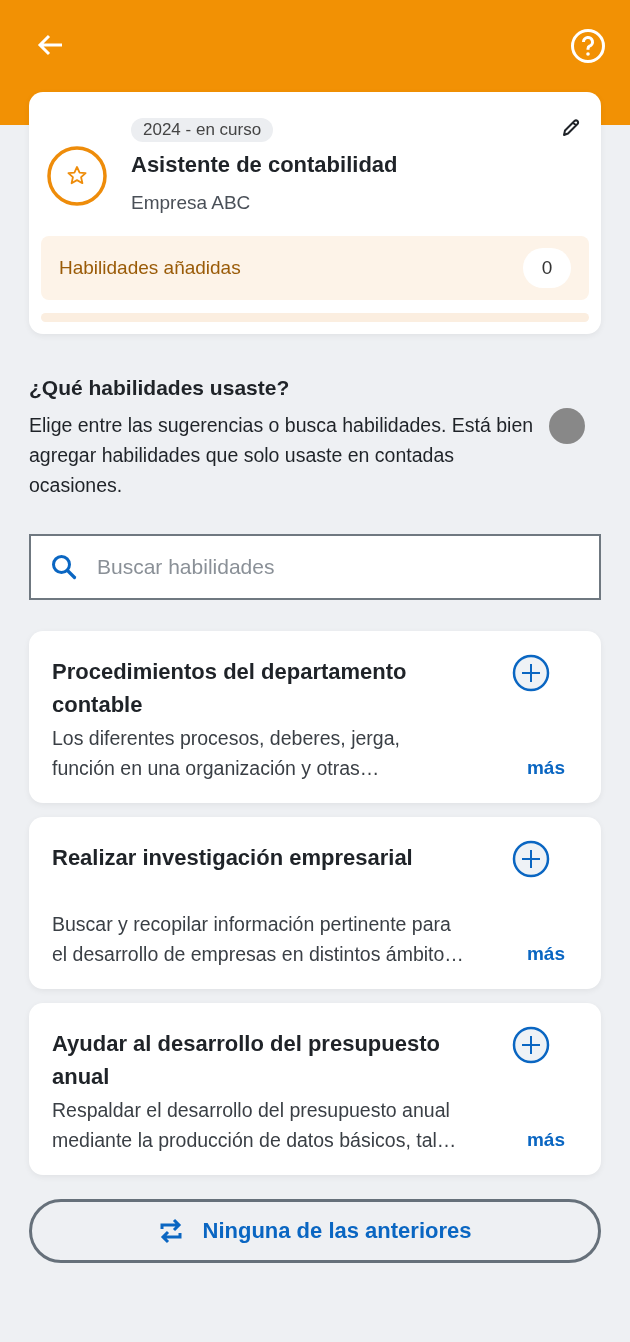  Describe the element at coordinates (150, 268) in the screenshot. I see `skills-added-label: Habilidades añadidas` at that location.